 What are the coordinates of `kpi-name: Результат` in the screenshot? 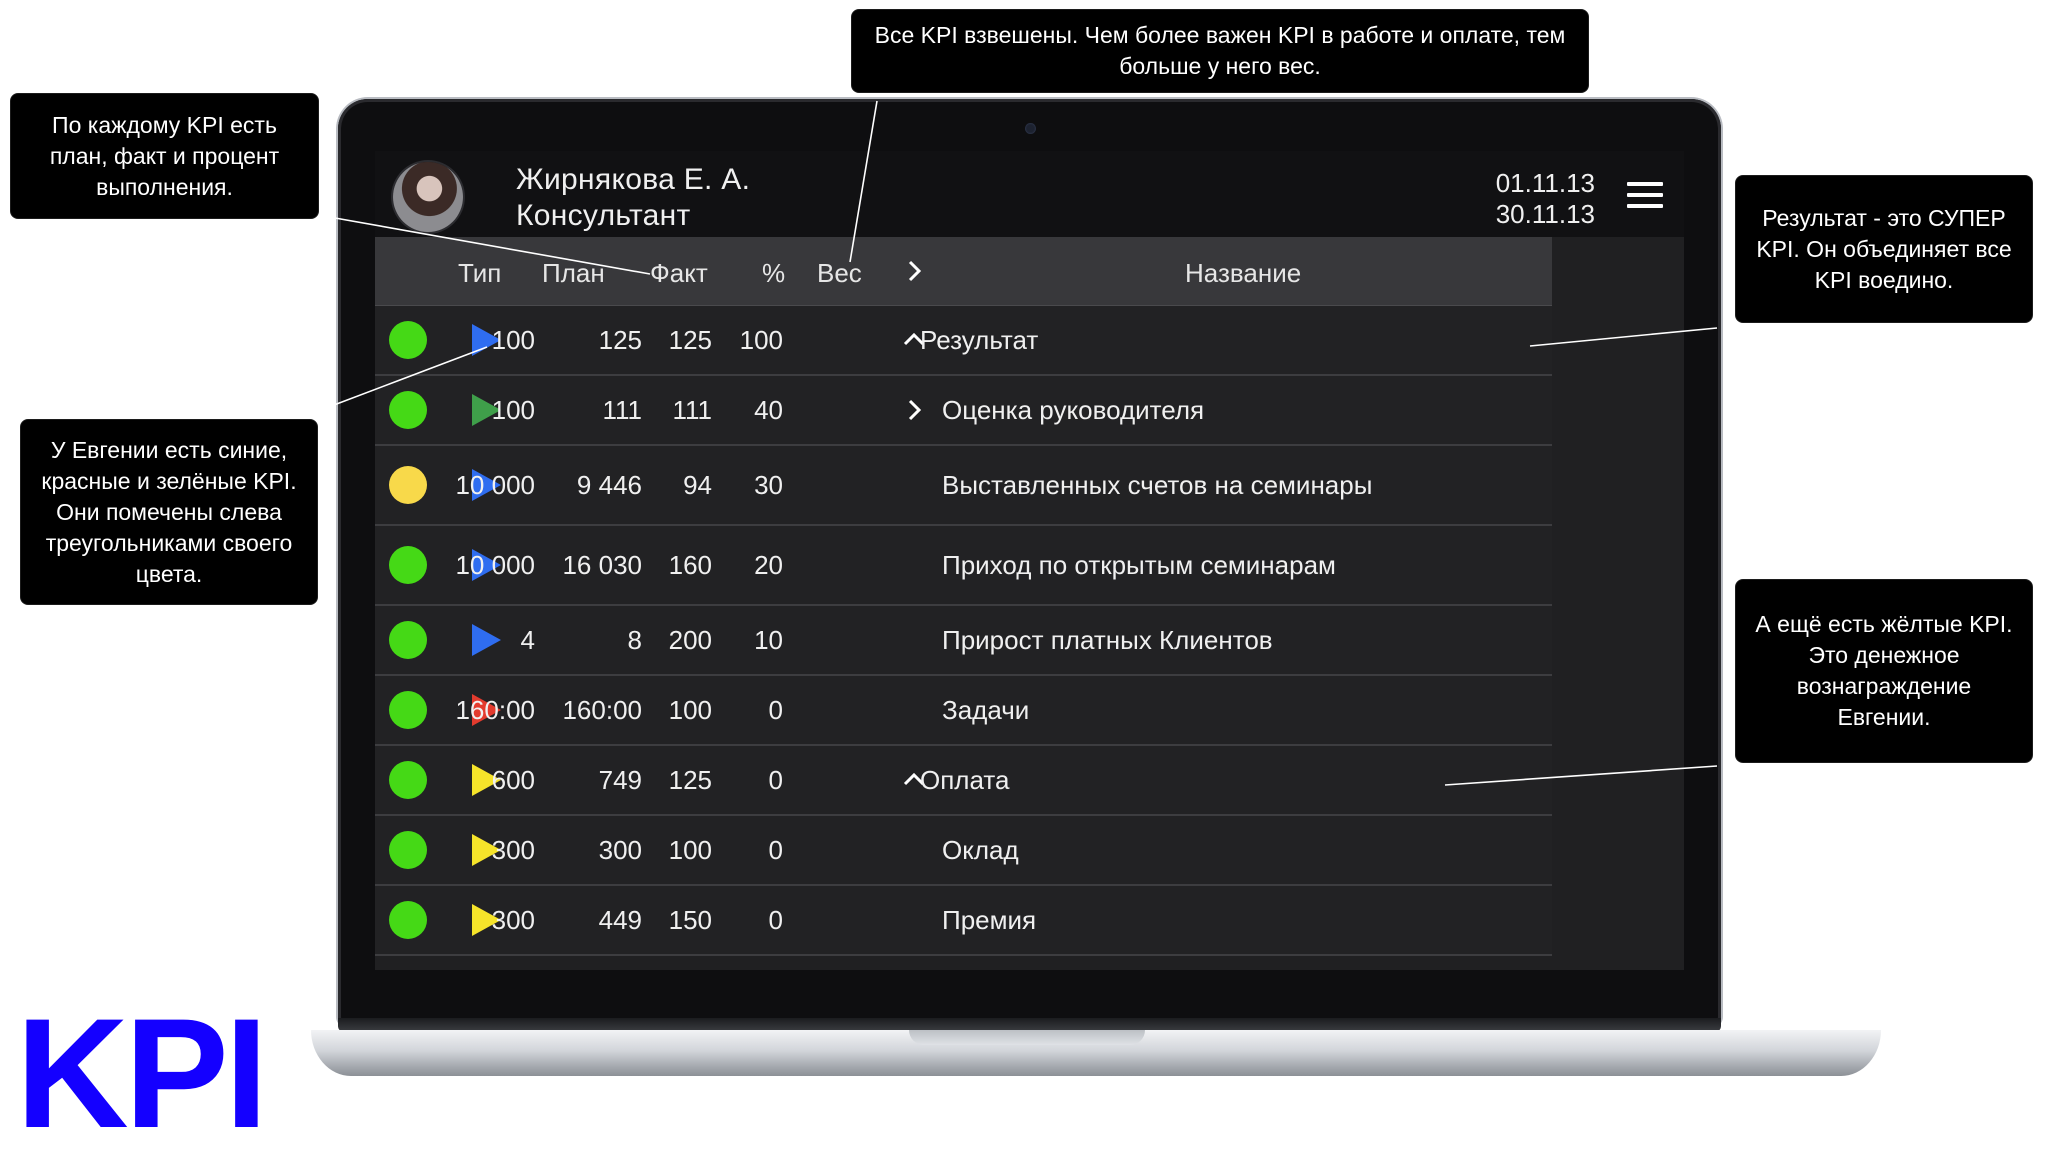 It's located at (979, 340).